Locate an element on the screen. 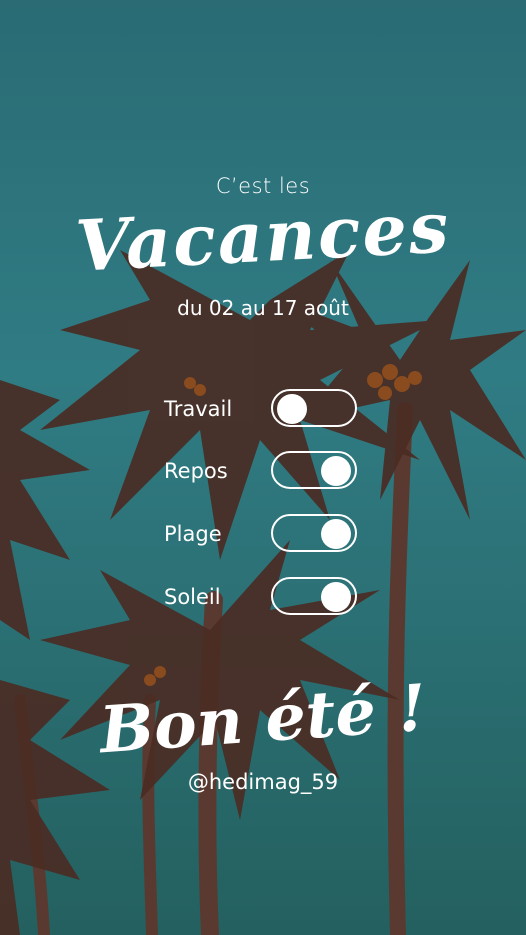 Image resolution: width=526 pixels, height=935 pixels. toggle-switch-plage is located at coordinates (314, 533).